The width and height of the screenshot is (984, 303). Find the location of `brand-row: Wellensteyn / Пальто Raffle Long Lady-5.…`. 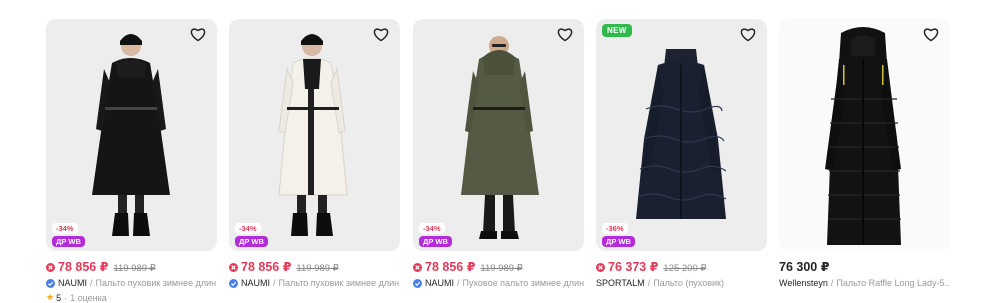

brand-row: Wellensteyn / Пальто Raffle Long Lady-5.… is located at coordinates (864, 283).